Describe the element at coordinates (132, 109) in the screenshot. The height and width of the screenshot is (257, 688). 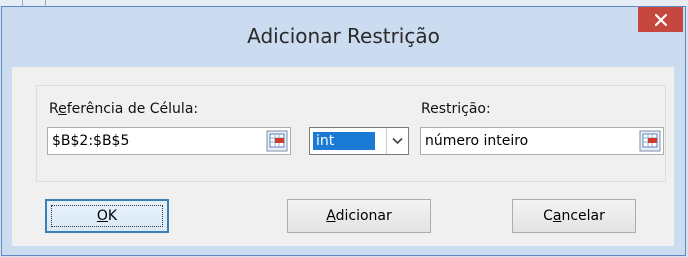
I see `cell-reference-label-end: ferência de Célula:` at that location.